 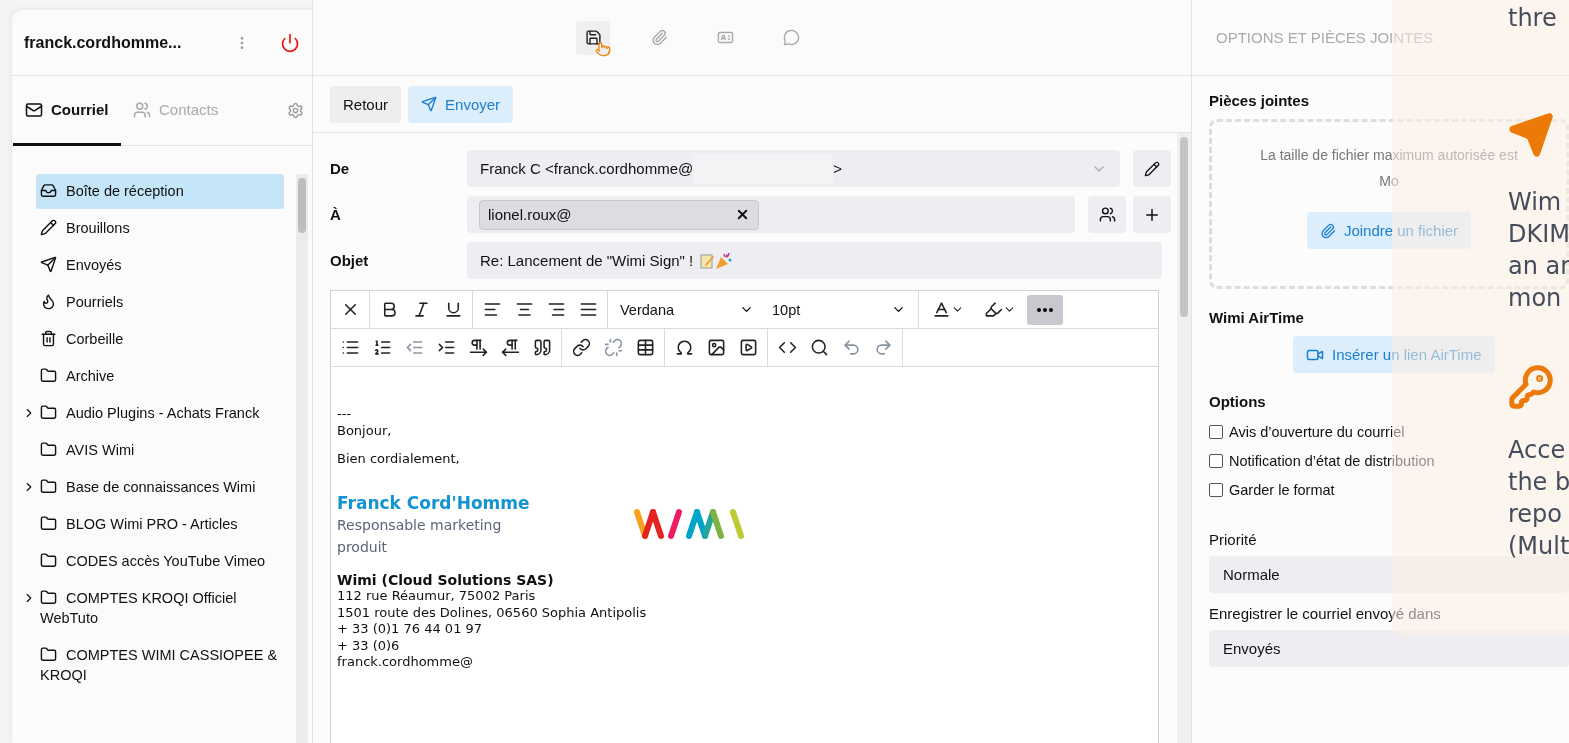 I want to click on edit-button, so click(x=1152, y=168).